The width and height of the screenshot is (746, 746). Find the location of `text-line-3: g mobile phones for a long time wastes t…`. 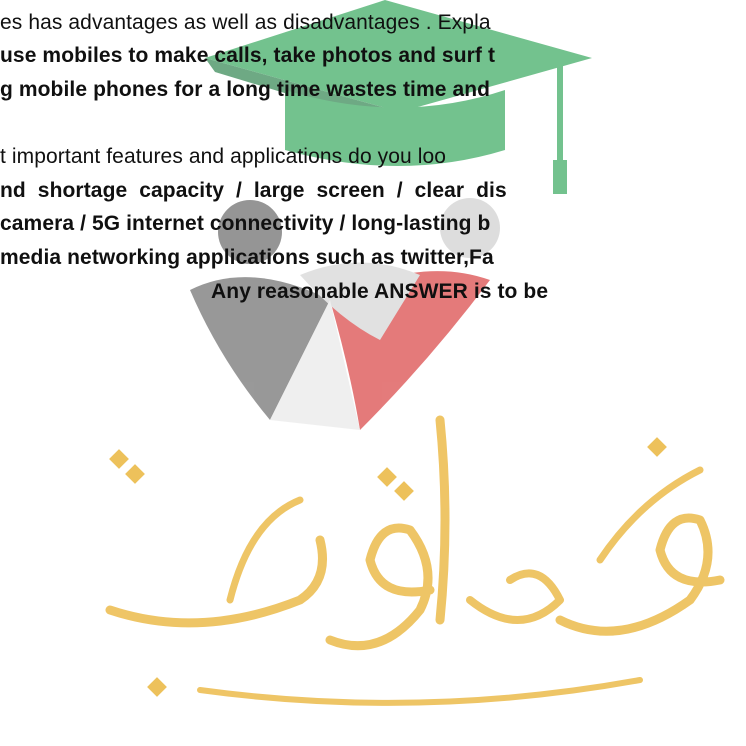

text-line-3: g mobile phones for a long time wastes t… is located at coordinates (245, 89).